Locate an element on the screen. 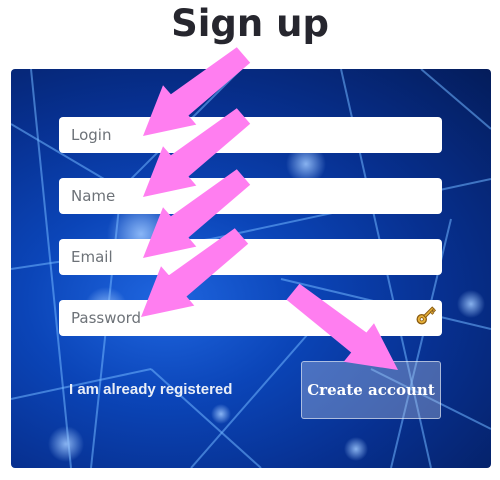 The width and height of the screenshot is (500, 480). create-account-button: Create account is located at coordinates (371, 390).